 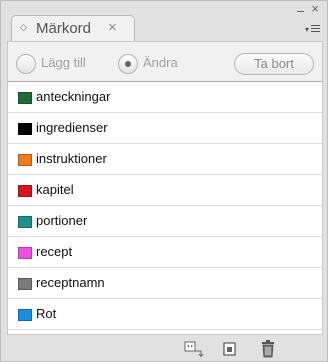 I want to click on panel-footer, so click(x=164, y=348).